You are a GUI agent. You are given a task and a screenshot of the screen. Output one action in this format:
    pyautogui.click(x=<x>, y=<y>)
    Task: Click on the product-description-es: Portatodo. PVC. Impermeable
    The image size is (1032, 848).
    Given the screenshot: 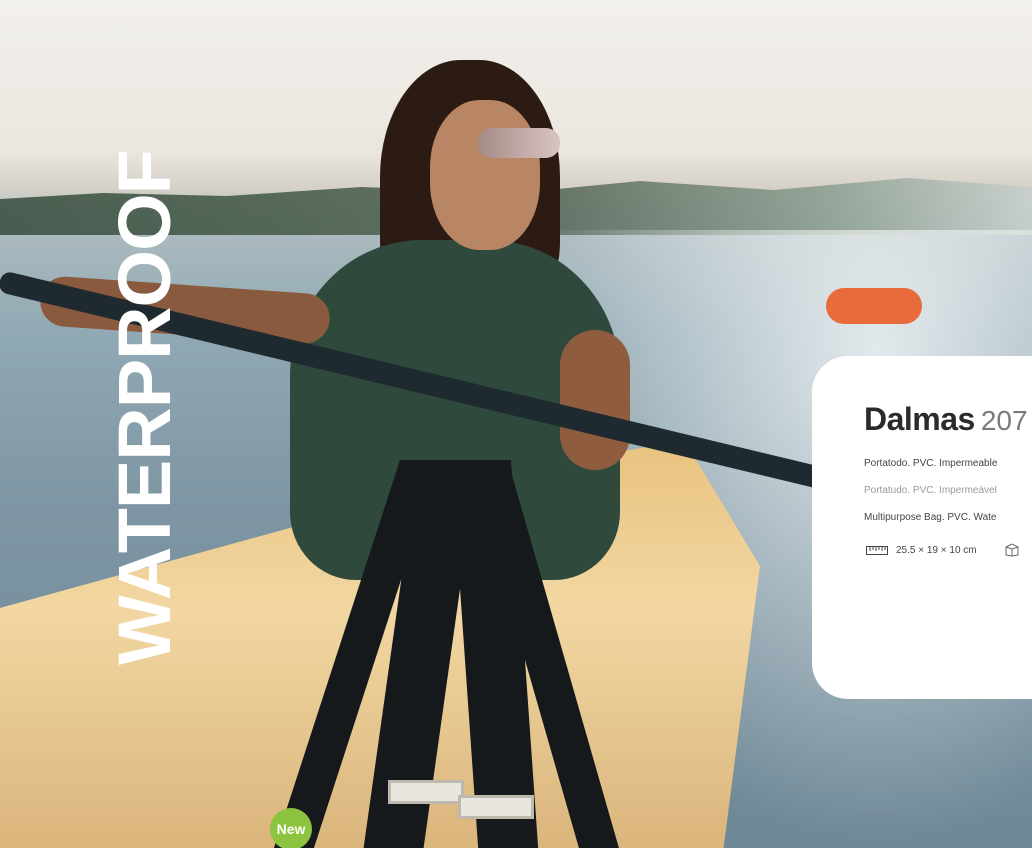 What is the action you would take?
    pyautogui.click(x=931, y=463)
    